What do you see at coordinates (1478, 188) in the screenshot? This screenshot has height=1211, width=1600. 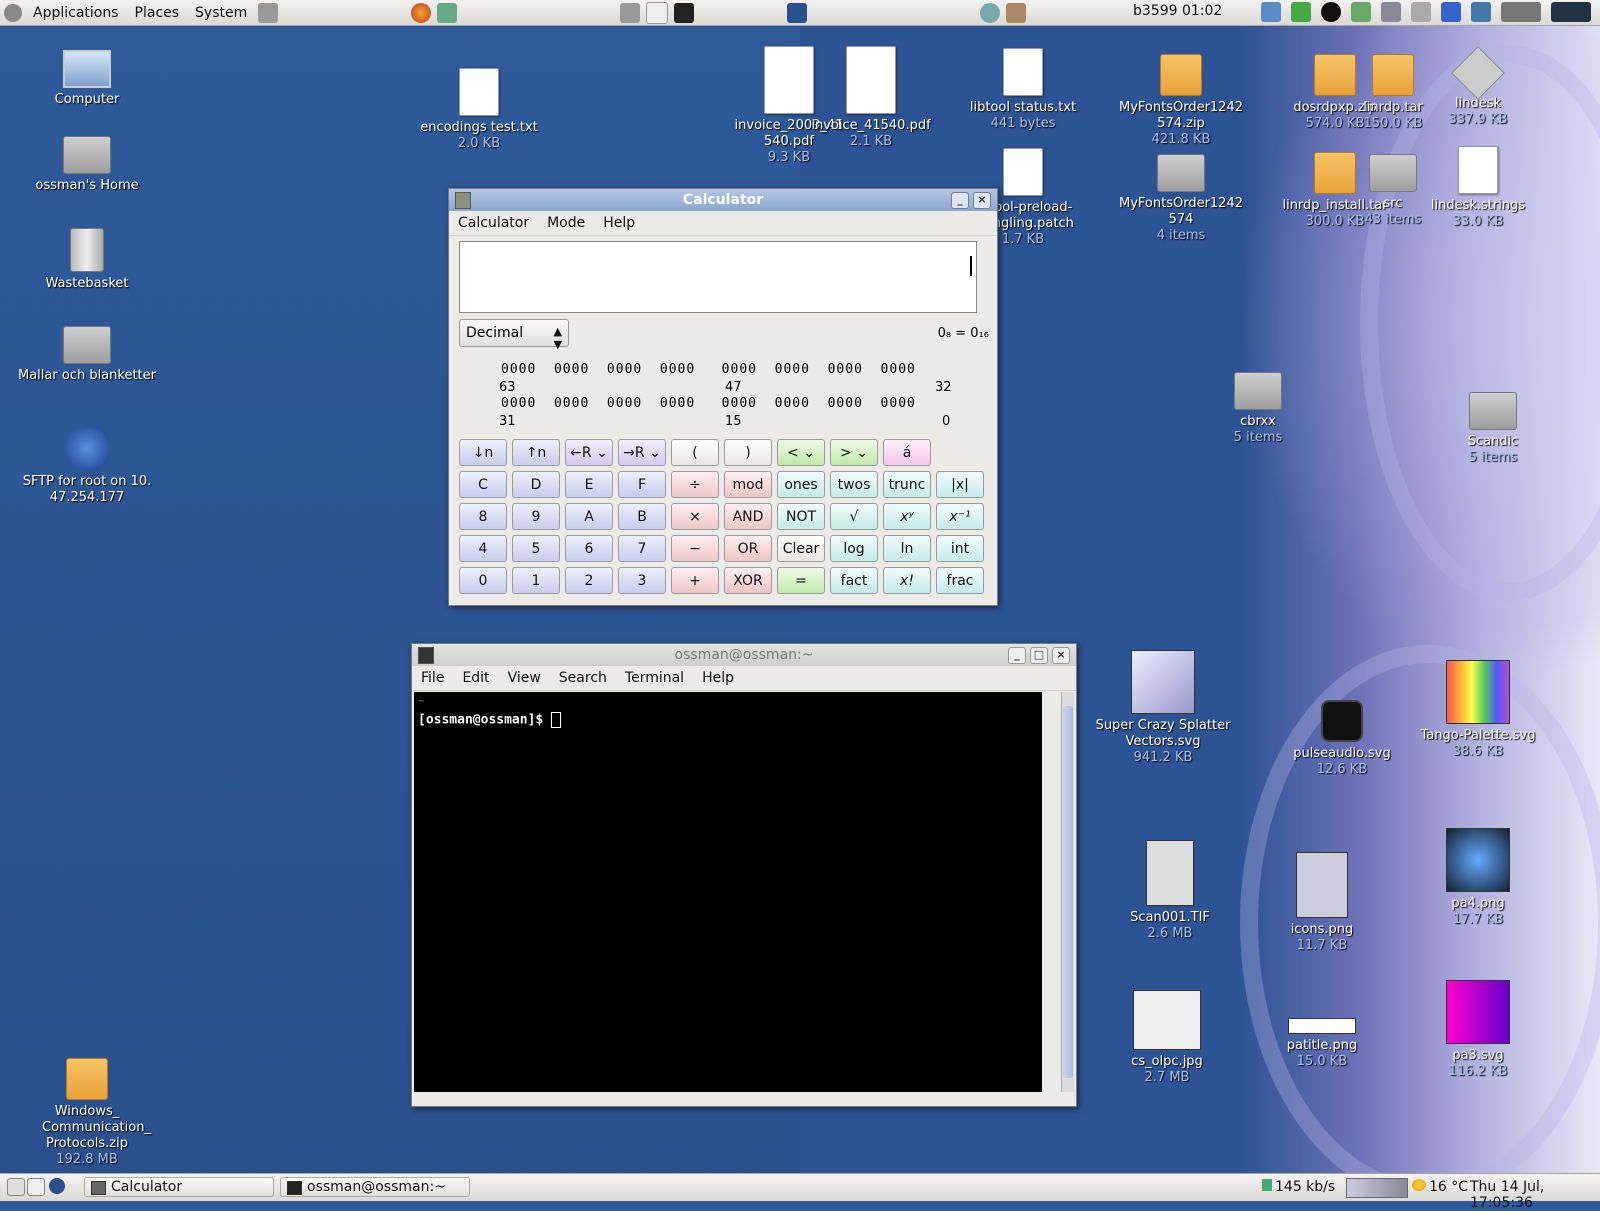 I see `desktop-file: lindesk.strings 33.0 KB` at bounding box center [1478, 188].